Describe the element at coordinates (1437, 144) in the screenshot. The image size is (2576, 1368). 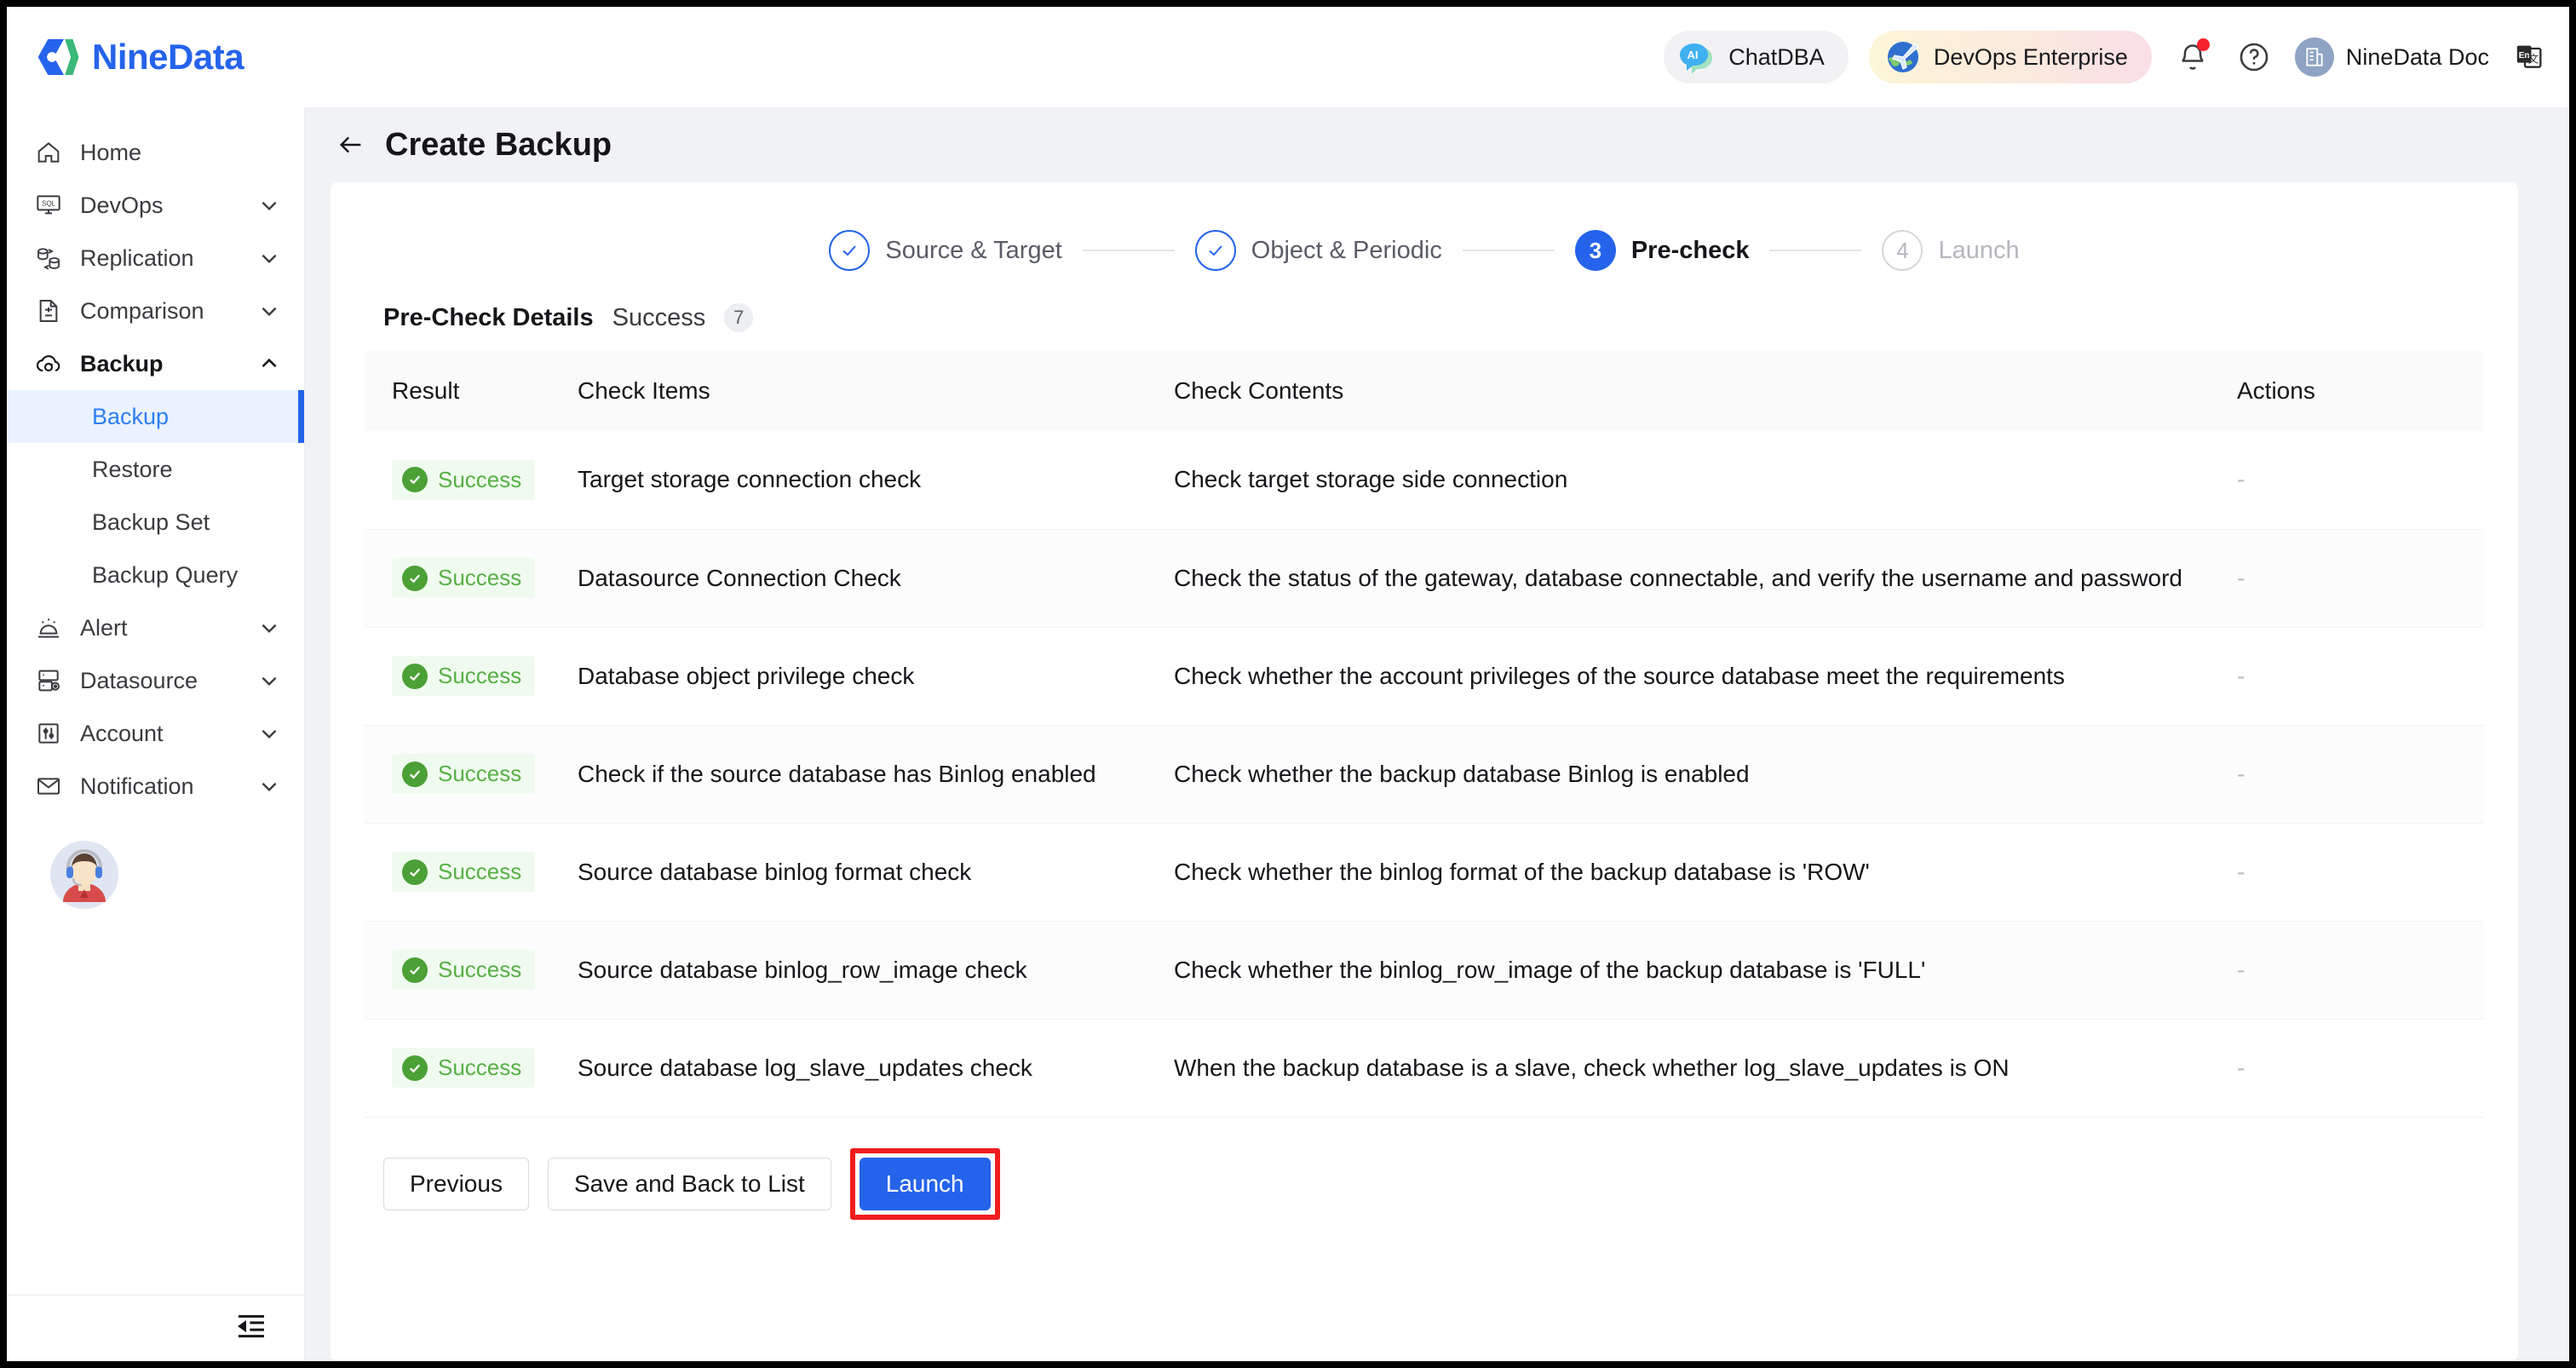
I see `page-header: Create Backup` at that location.